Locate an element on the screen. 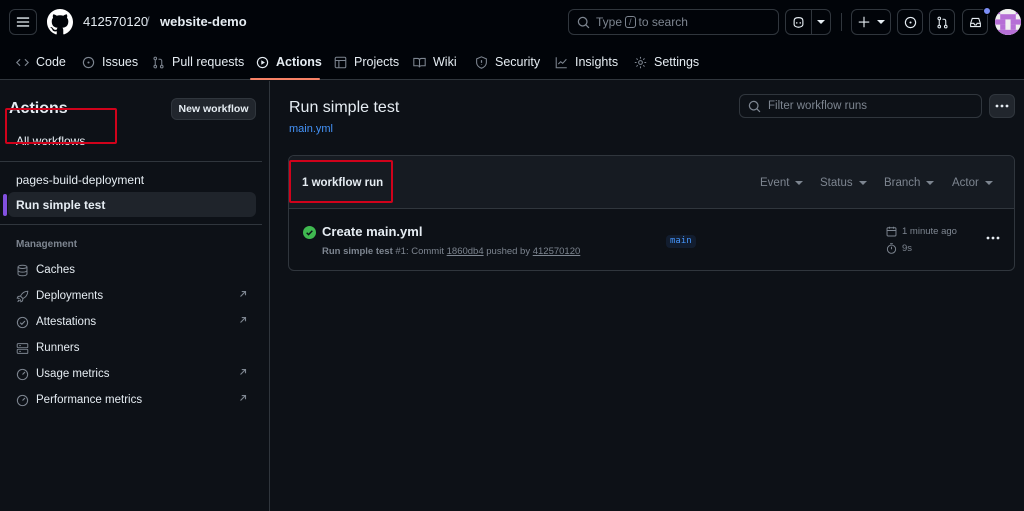 The height and width of the screenshot is (511, 1024). filter-status-dropdown: Status is located at coordinates (843, 183).